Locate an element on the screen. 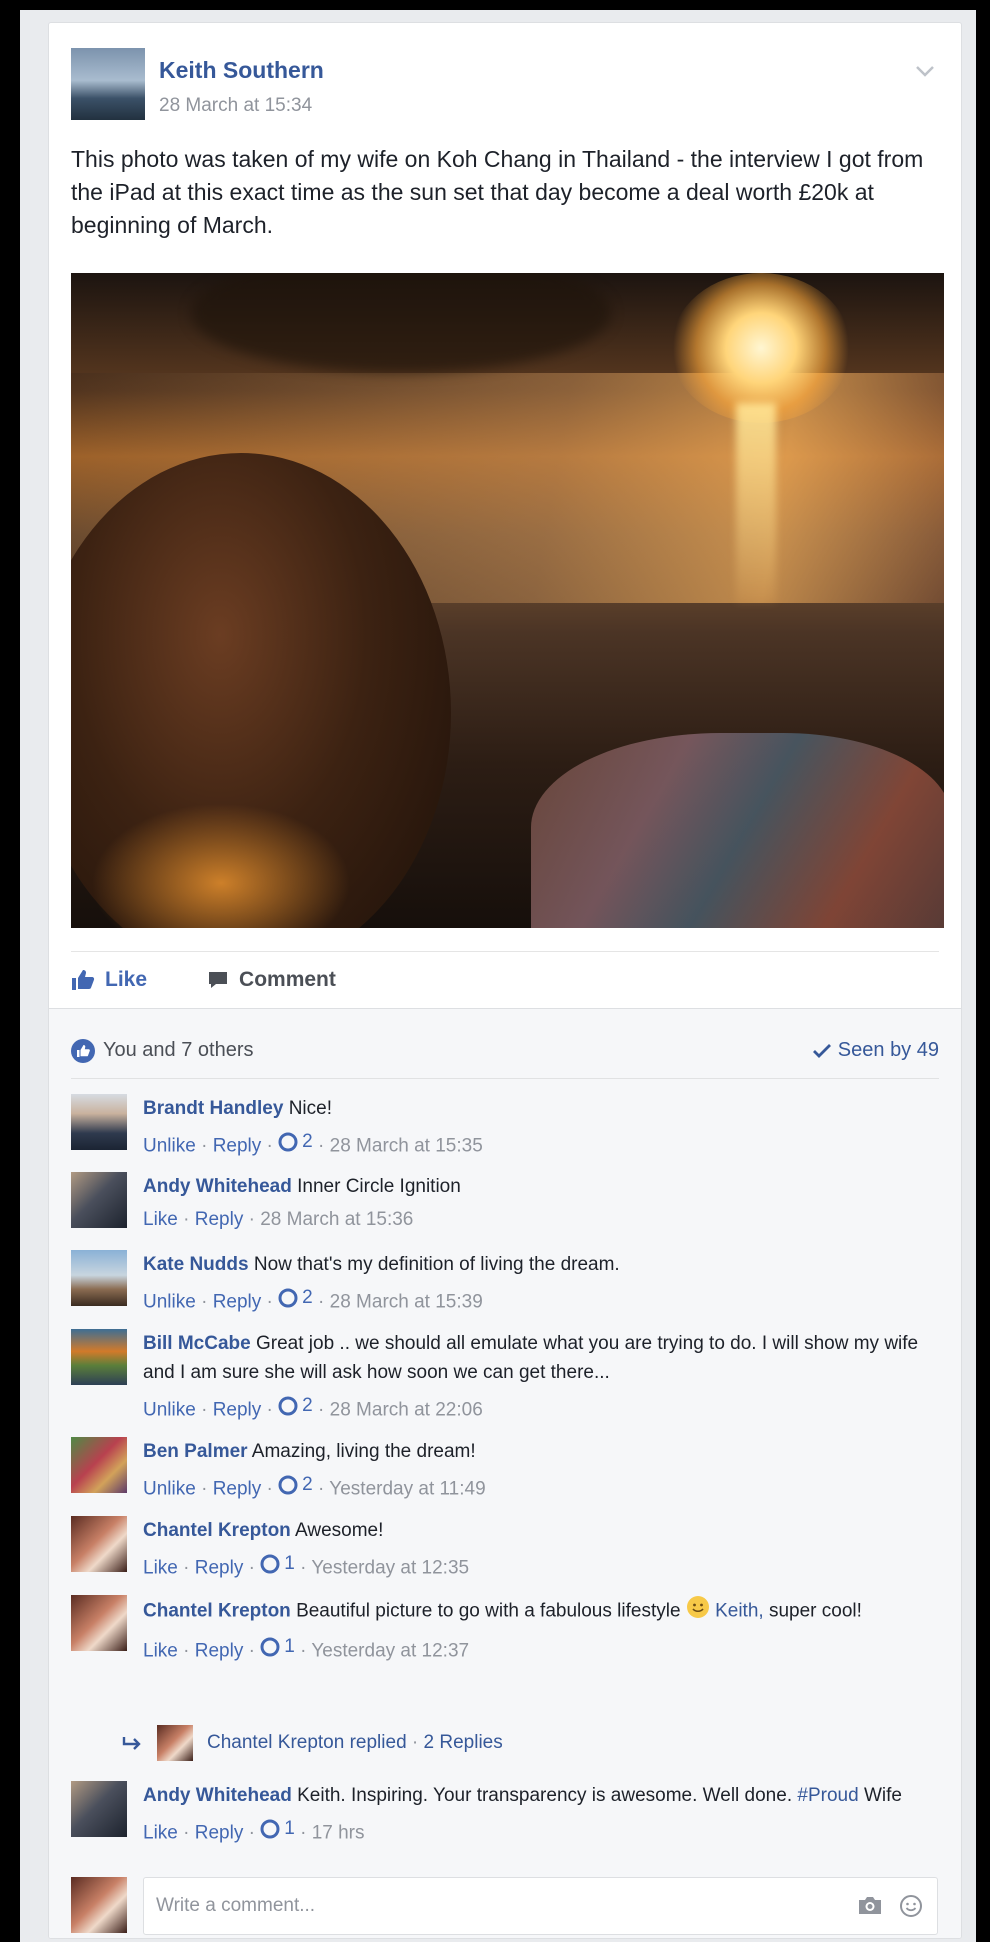  comment-time: 28 March at 22:06 is located at coordinates (406, 1410).